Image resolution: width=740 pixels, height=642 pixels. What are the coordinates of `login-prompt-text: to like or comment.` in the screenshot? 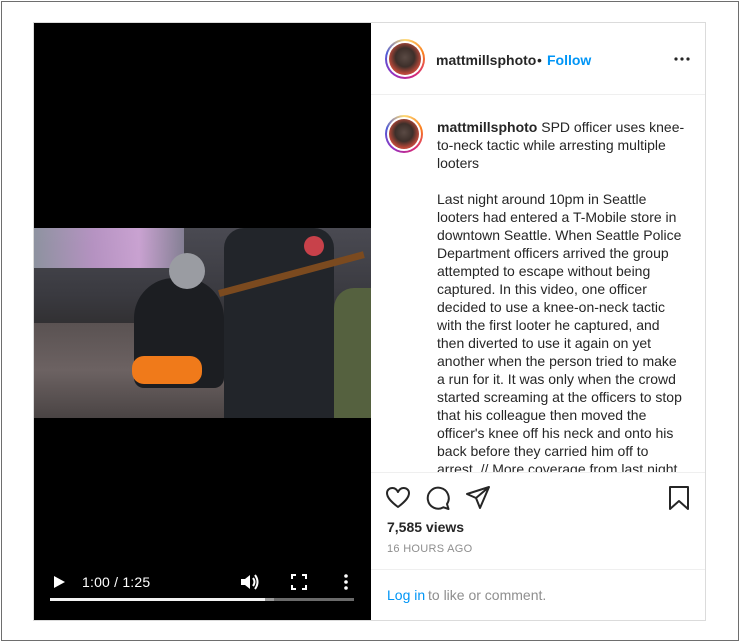 It's located at (487, 595).